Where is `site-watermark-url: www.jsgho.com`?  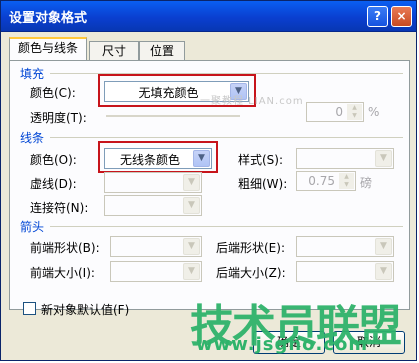 site-watermark-url: www.jsgho.com is located at coordinates (282, 344).